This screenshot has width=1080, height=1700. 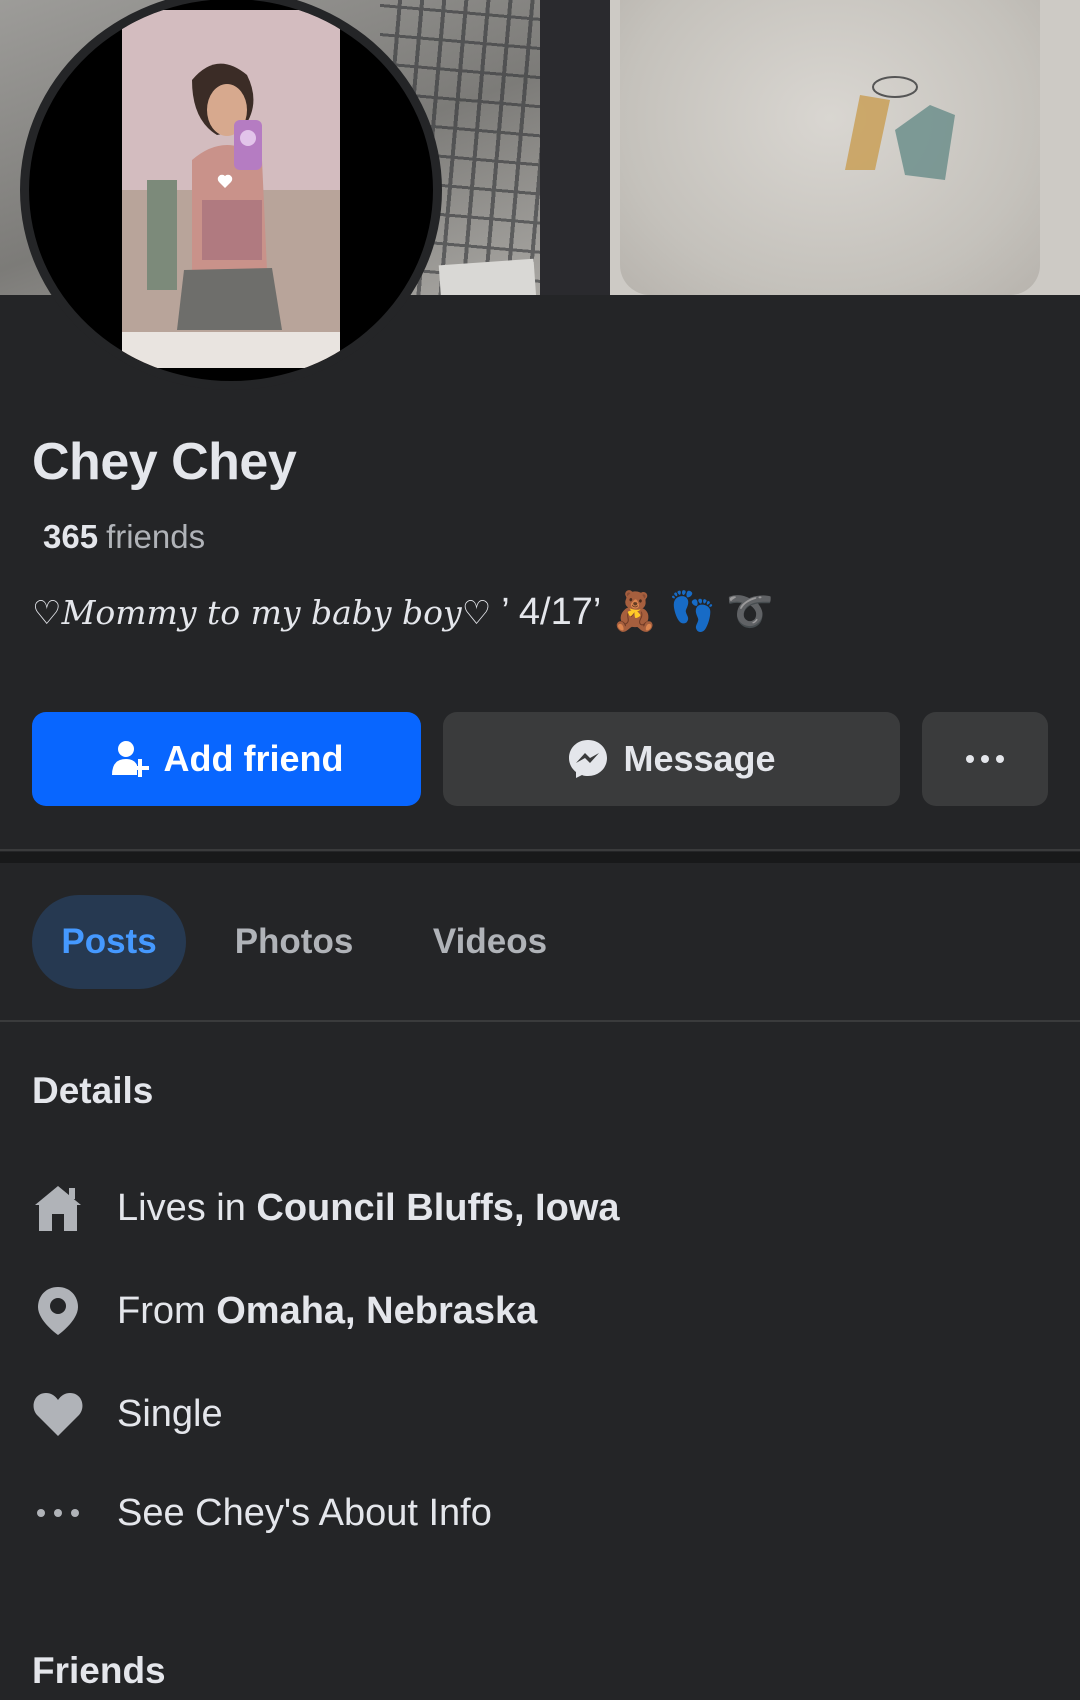 I want to click on detail-relationship: Single, so click(x=532, y=1414).